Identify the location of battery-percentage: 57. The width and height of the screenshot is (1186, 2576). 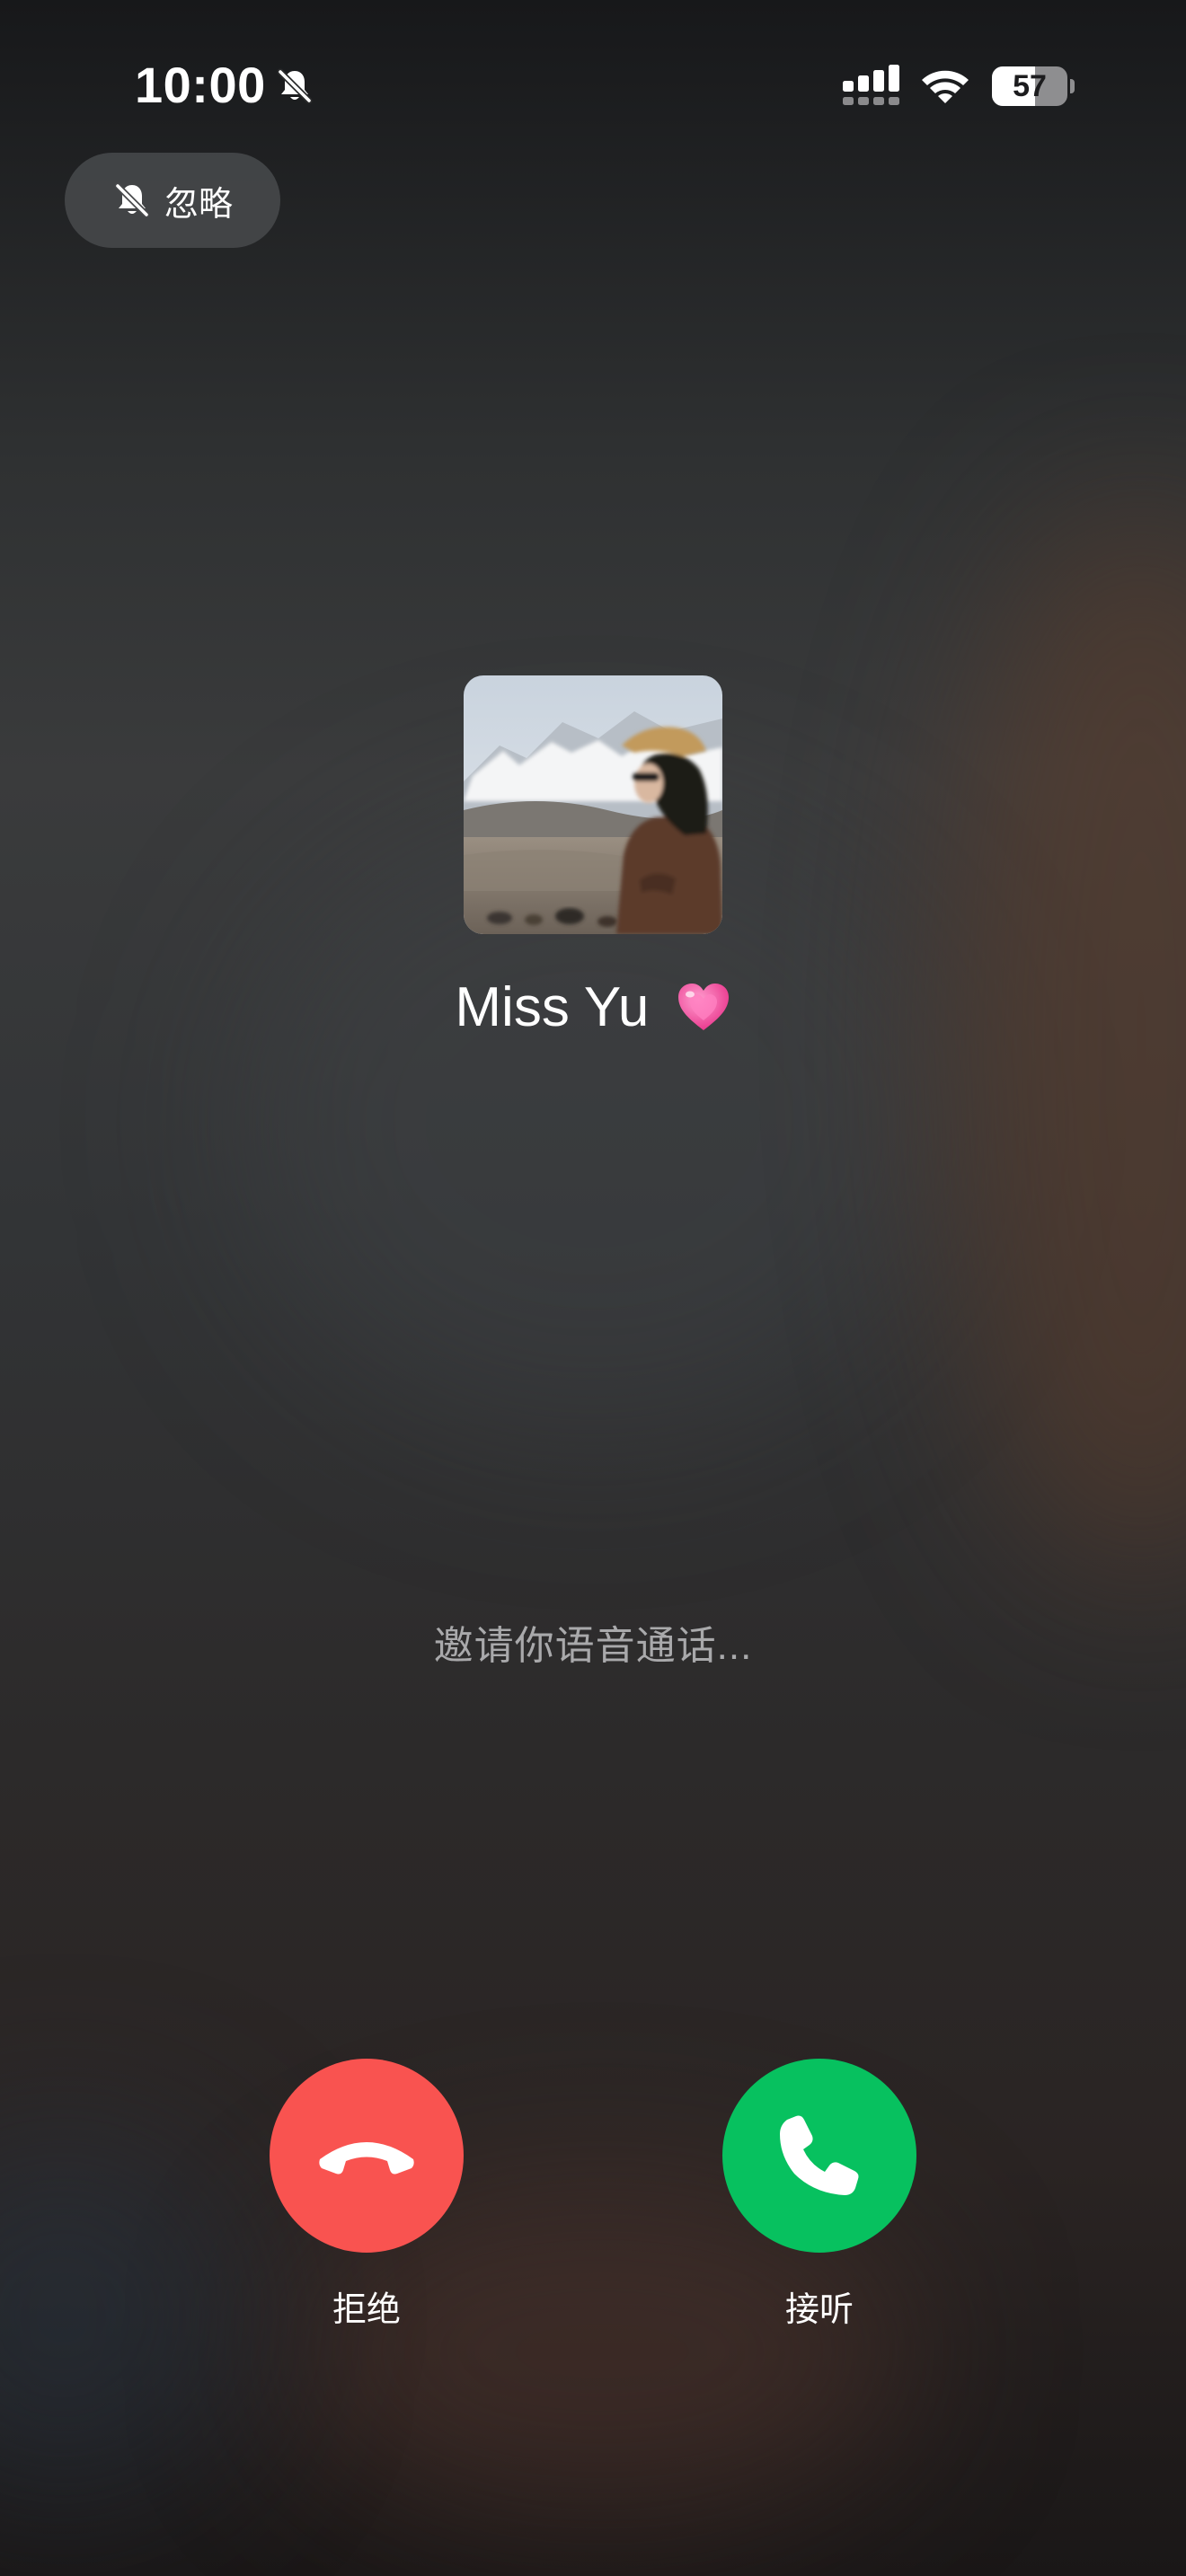
(1030, 86).